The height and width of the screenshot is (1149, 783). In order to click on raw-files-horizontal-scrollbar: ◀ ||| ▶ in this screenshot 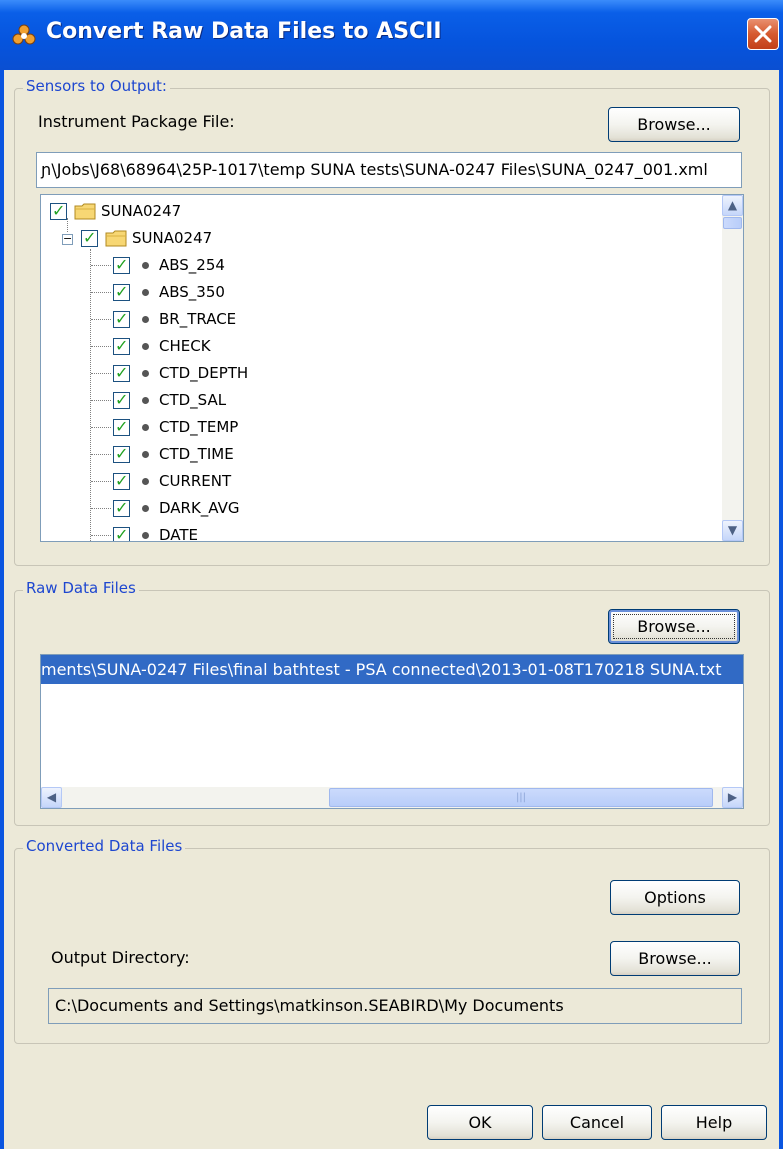, I will do `click(392, 797)`.